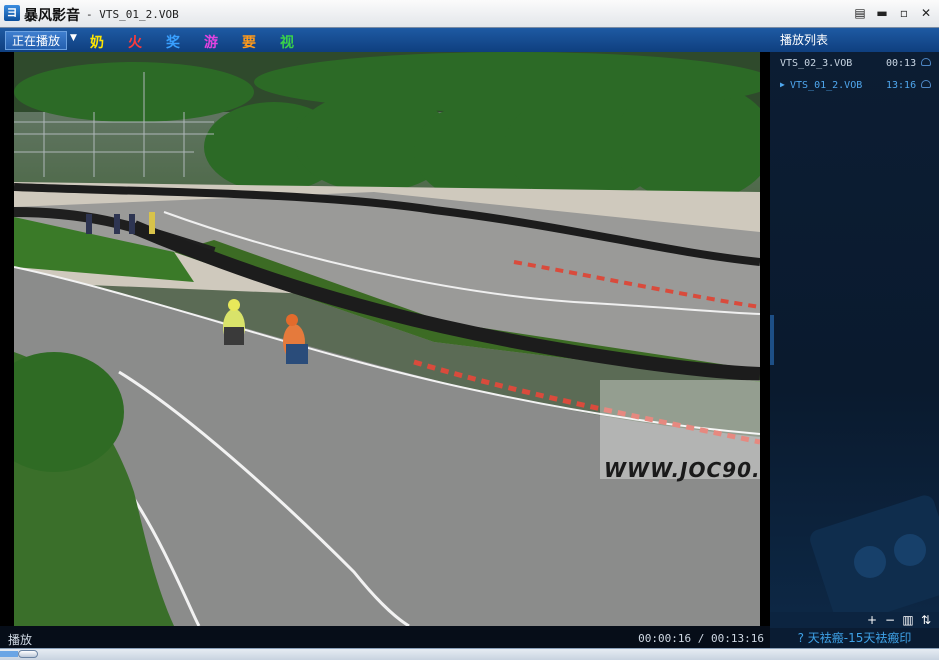 The height and width of the screenshot is (660, 939). I want to click on watermark-text: WWW.JOC90.COM, so click(682, 470).